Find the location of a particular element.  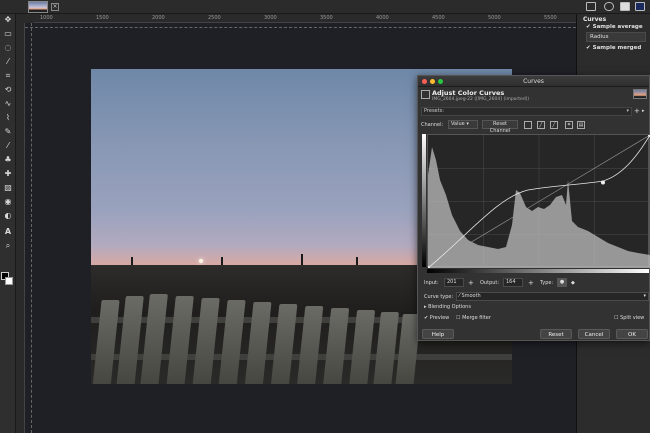

eraser-tool-icon: ▨ is located at coordinates (8, 188).